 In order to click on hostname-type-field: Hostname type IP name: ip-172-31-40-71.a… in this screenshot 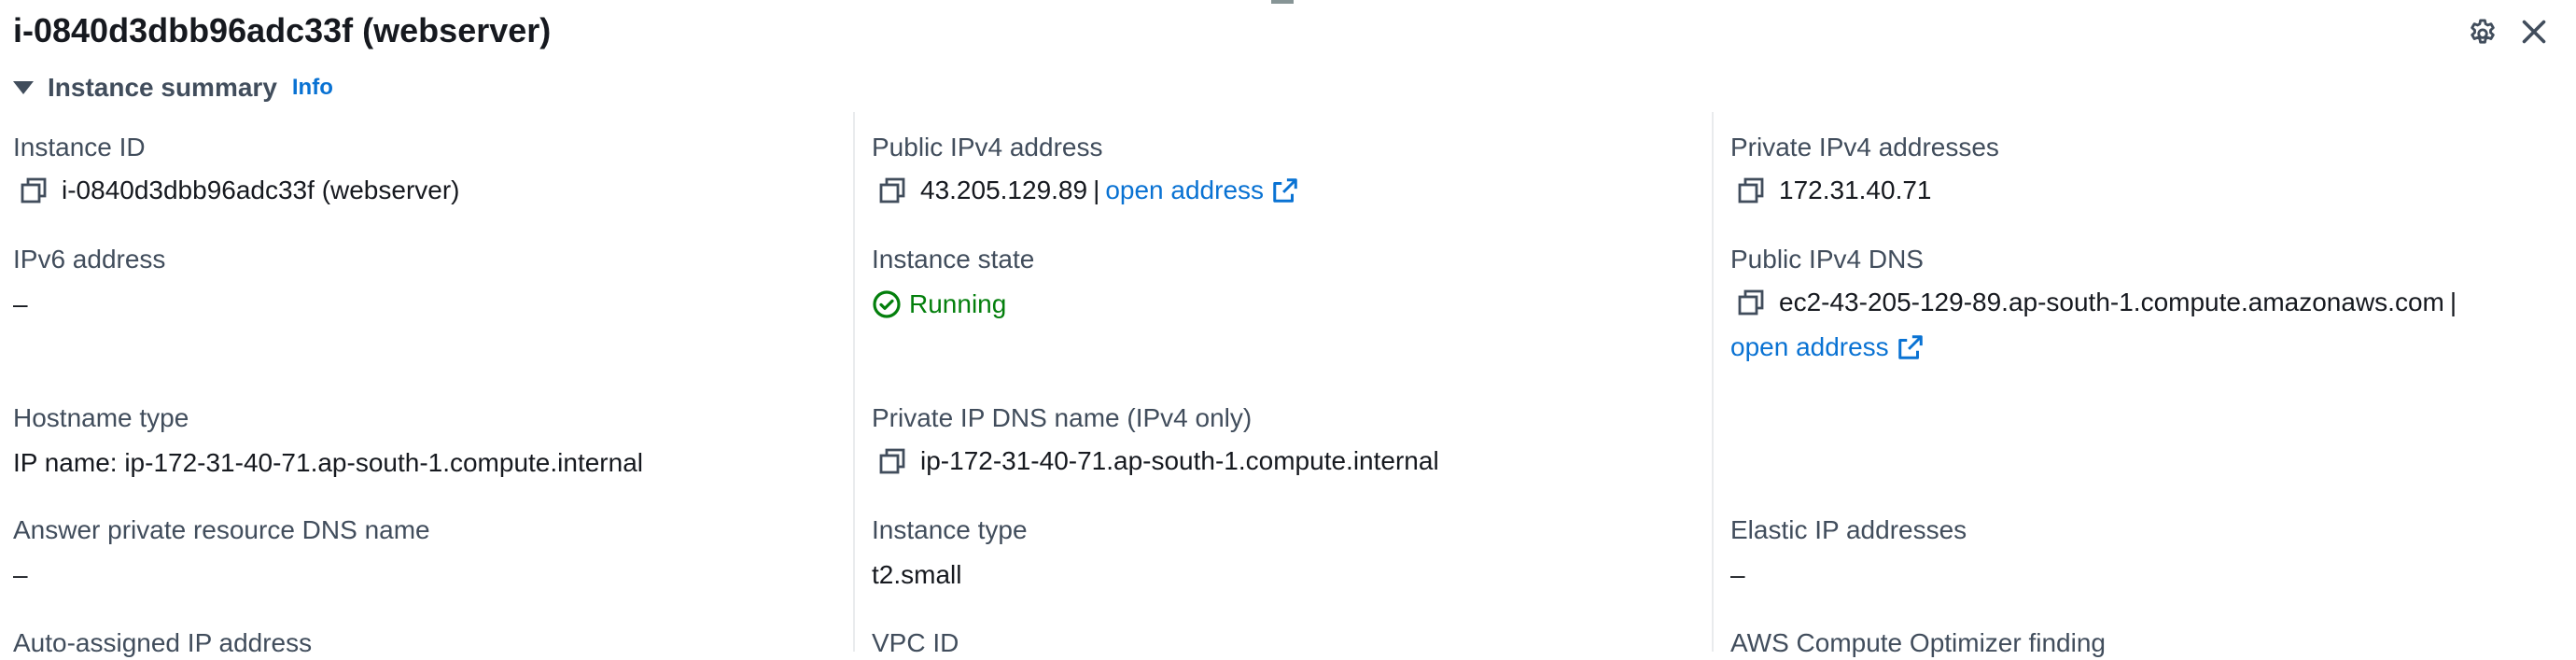, I will do `click(328, 440)`.